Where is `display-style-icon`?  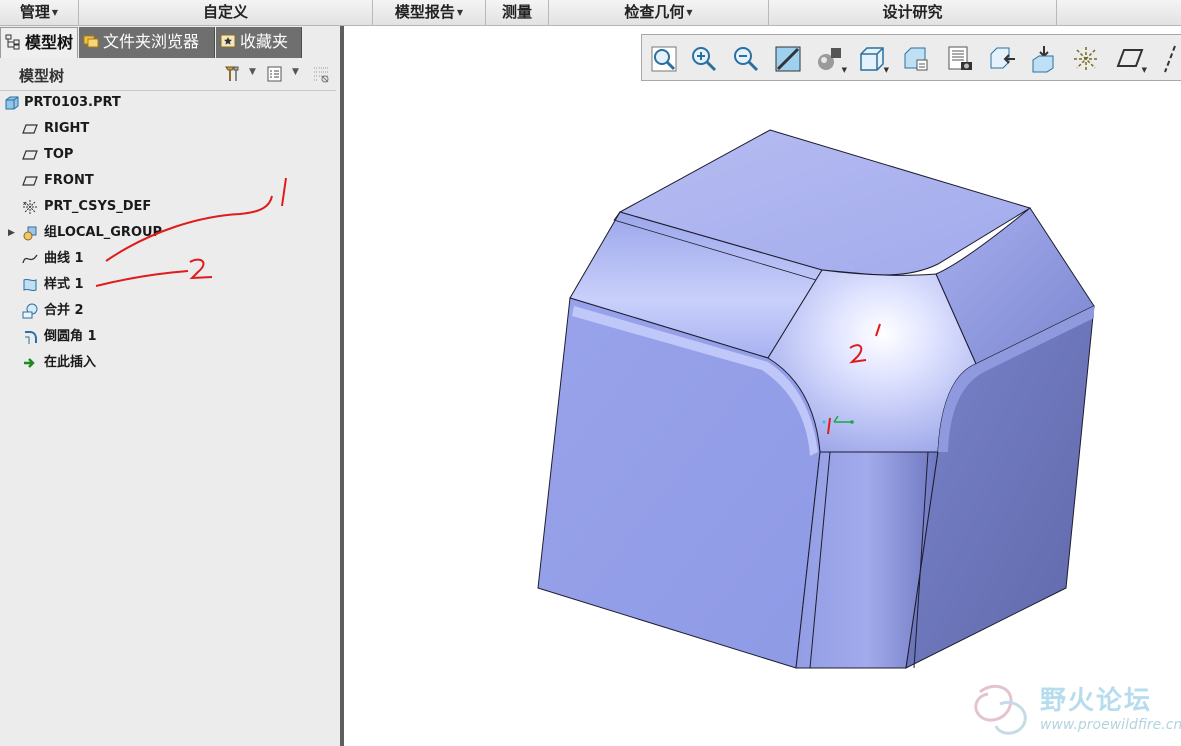 display-style-icon is located at coordinates (829, 59).